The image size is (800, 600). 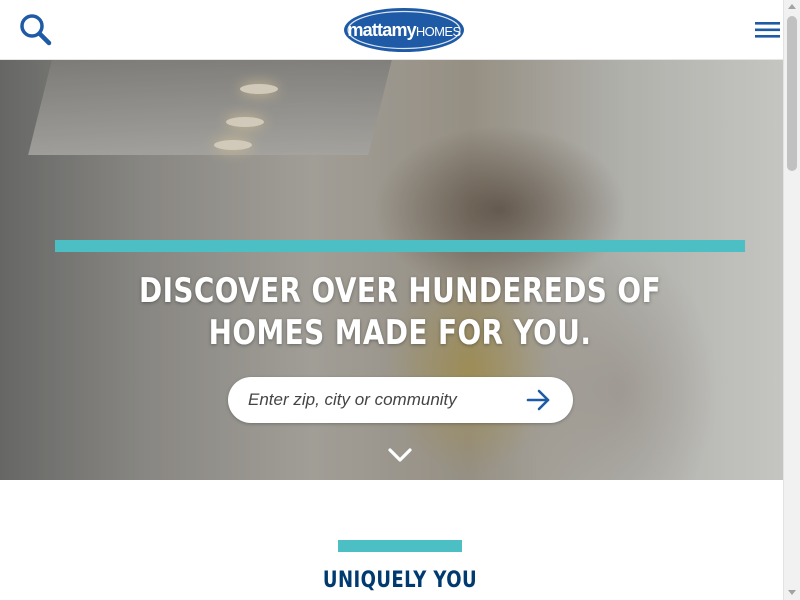 What do you see at coordinates (438, 31) in the screenshot?
I see `logo-brand-sub: HOMES` at bounding box center [438, 31].